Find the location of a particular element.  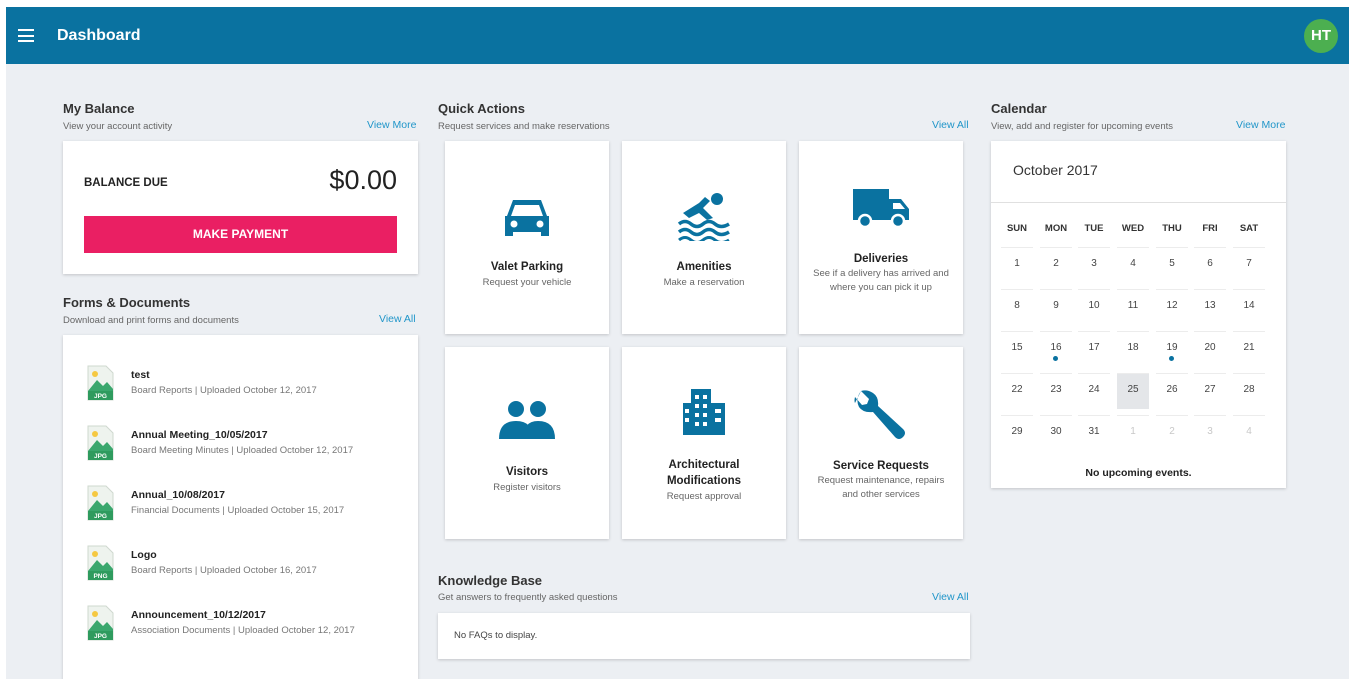

balance-card: BALANCE DUE $0.00 MAKE PAYMENT is located at coordinates (240, 207).